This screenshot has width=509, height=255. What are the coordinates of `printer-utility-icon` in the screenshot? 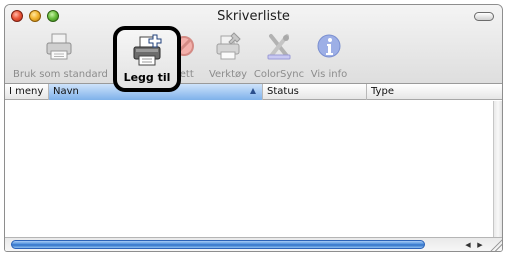 It's located at (228, 47).